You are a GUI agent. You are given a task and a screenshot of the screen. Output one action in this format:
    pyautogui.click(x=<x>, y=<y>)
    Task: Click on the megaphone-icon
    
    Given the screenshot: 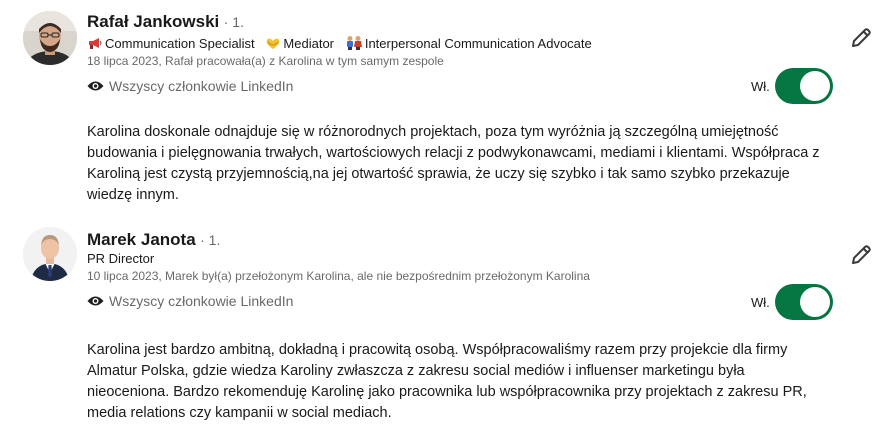 What is the action you would take?
    pyautogui.click(x=95, y=45)
    